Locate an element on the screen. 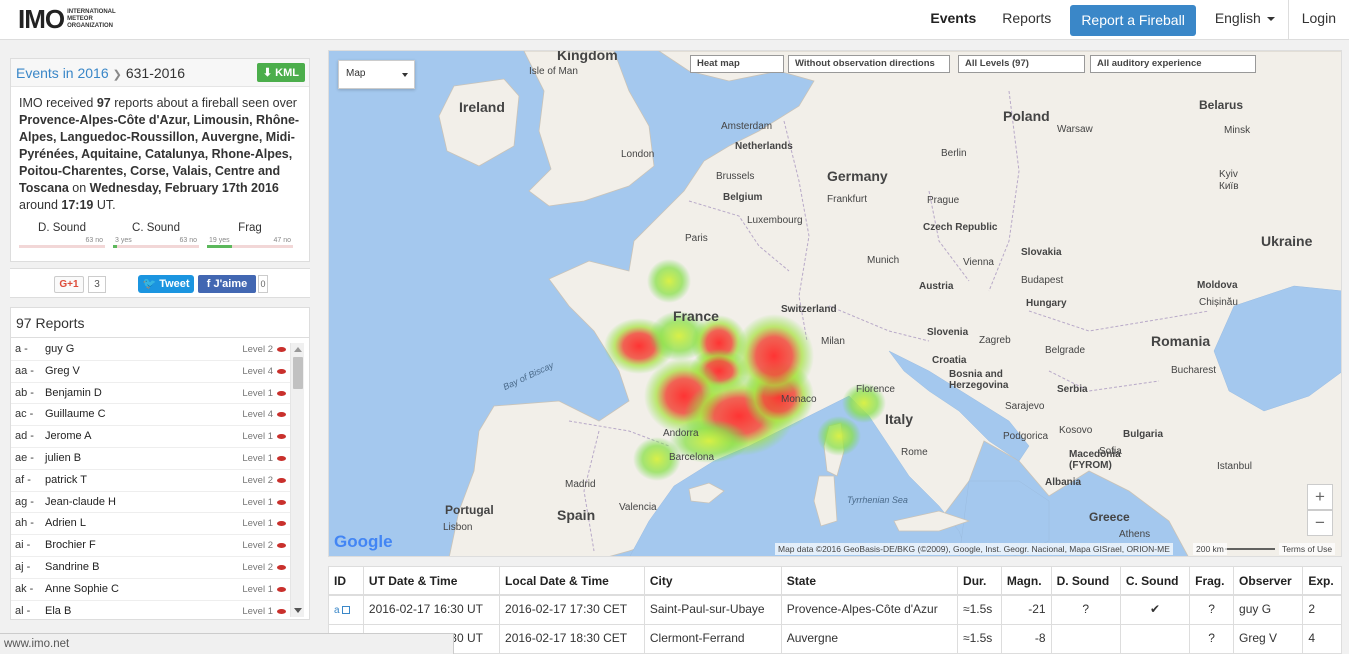 Image resolution: width=1349 pixels, height=654 pixels. column-header: UT Date & Time is located at coordinates (432, 581).